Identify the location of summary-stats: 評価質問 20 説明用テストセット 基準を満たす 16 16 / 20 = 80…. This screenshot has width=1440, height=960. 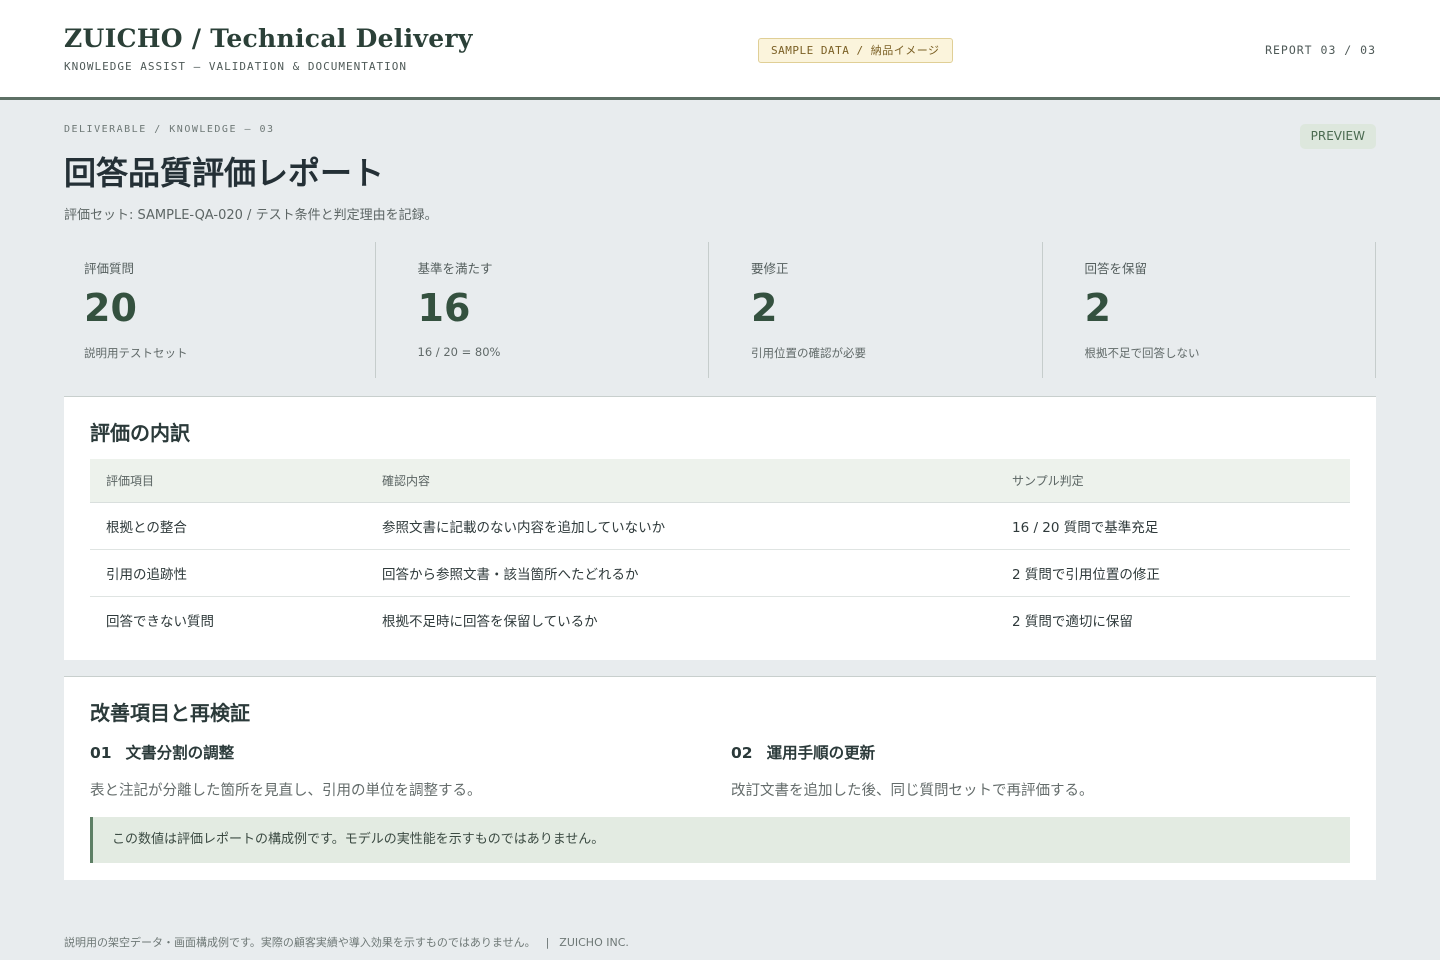
(720, 310).